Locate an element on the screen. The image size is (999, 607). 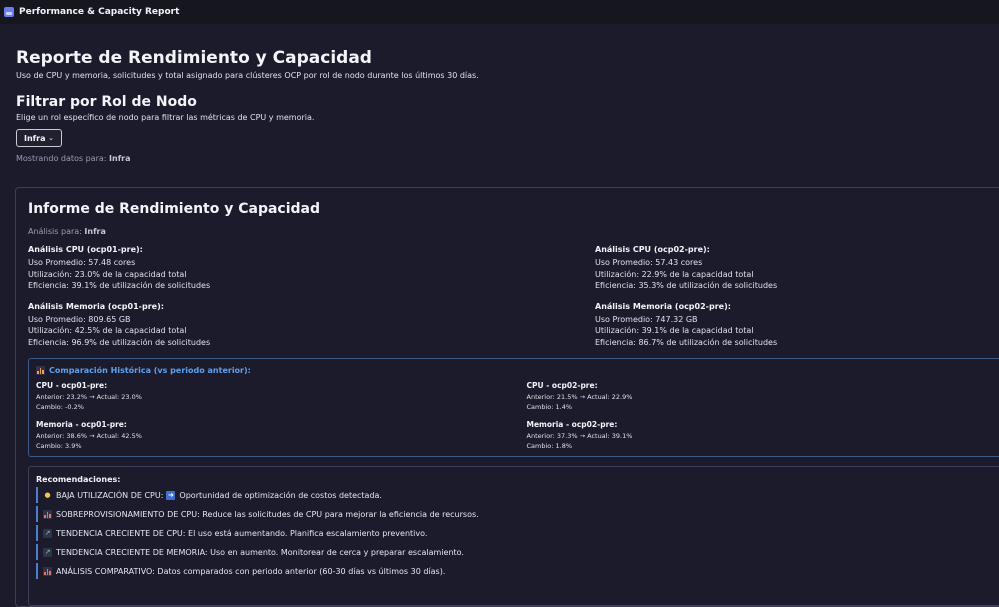
title-bar: Performance & Capacity Report is located at coordinates (499, 12).